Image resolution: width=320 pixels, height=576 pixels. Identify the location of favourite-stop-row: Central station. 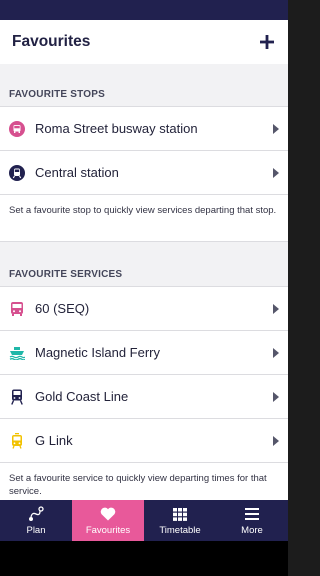
(144, 172).